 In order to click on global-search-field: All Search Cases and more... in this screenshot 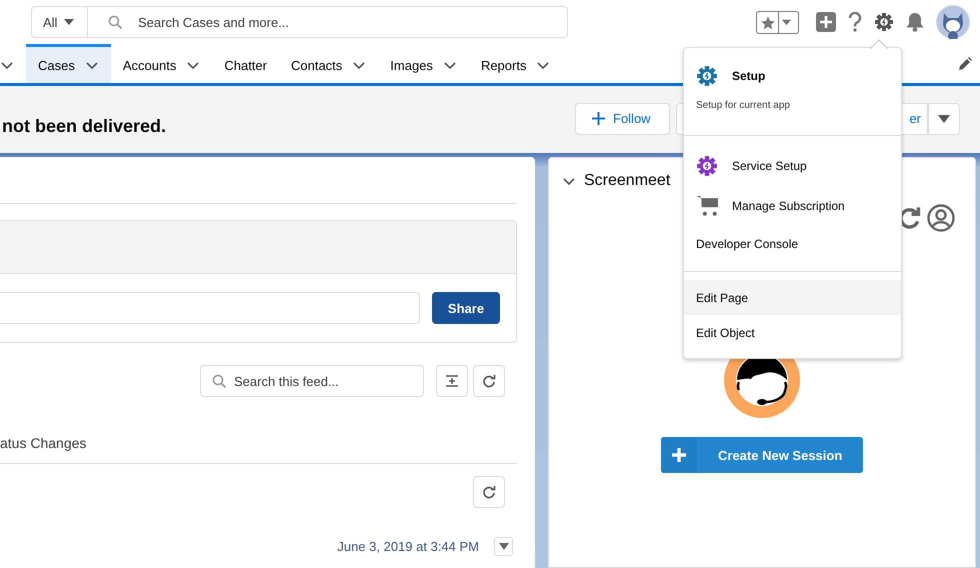, I will do `click(299, 22)`.